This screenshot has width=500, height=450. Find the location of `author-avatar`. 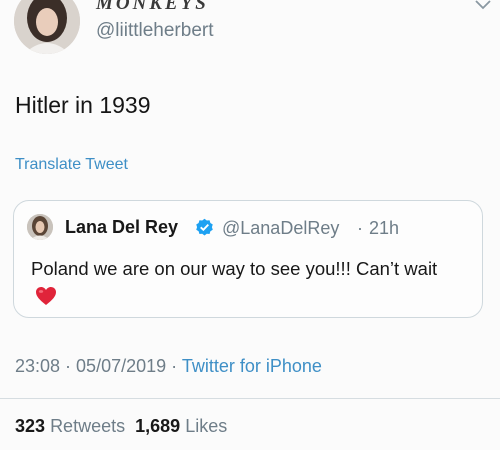

author-avatar is located at coordinates (47, 27).